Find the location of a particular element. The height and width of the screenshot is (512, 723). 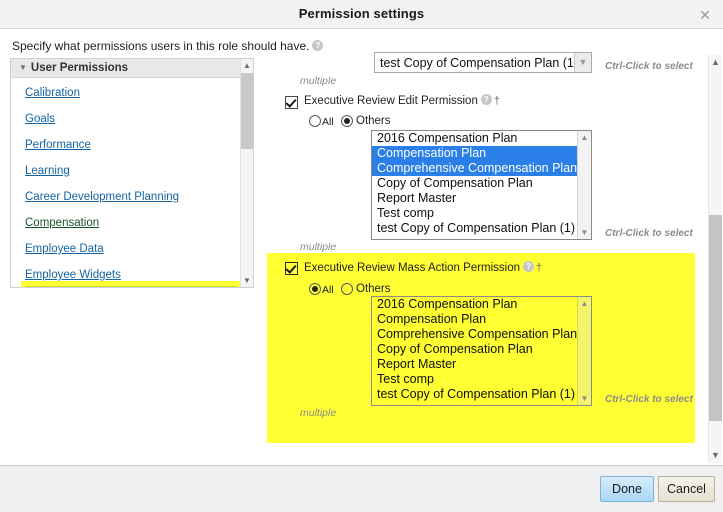

mass-action-listbox-scrollbar: ▲ ▼ is located at coordinates (584, 351).